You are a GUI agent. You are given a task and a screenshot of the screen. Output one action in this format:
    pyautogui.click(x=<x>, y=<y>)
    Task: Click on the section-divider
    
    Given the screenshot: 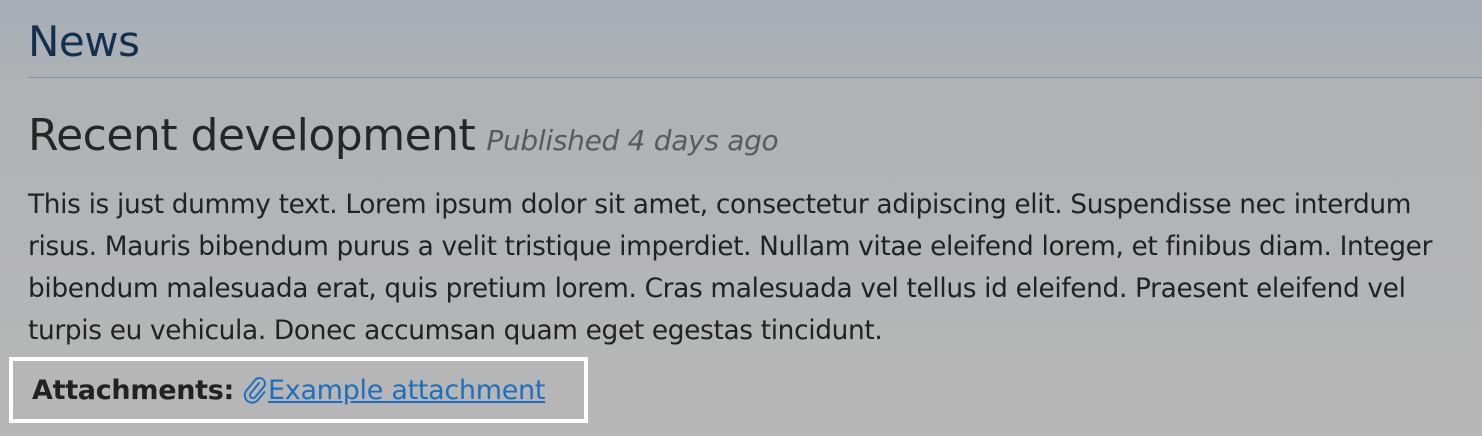 What is the action you would take?
    pyautogui.click(x=755, y=77)
    